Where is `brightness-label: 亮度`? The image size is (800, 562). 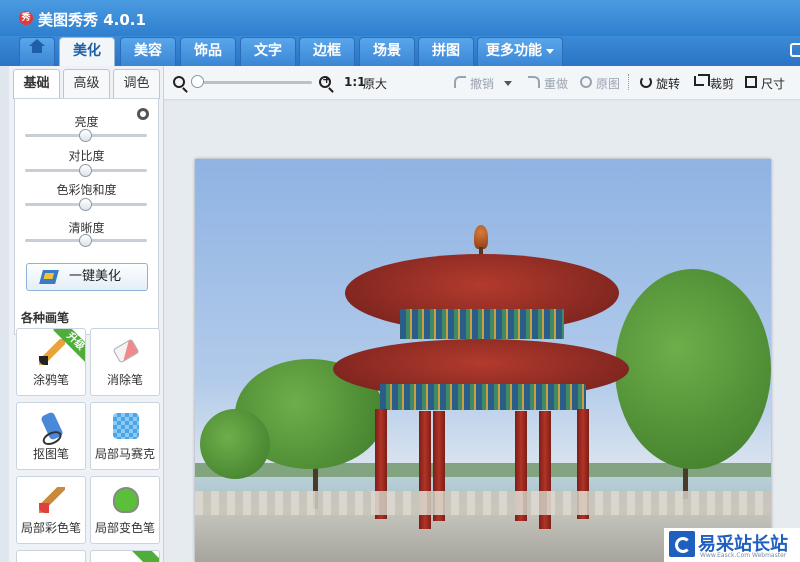 brightness-label: 亮度 is located at coordinates (86, 122).